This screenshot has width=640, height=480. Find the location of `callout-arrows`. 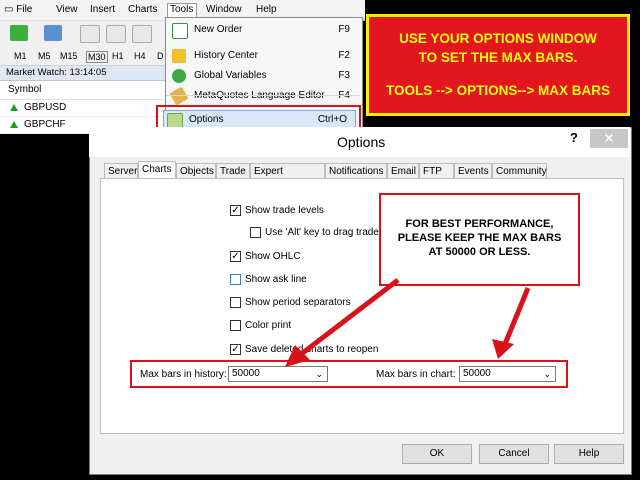

callout-arrows is located at coordinates (408, 322).